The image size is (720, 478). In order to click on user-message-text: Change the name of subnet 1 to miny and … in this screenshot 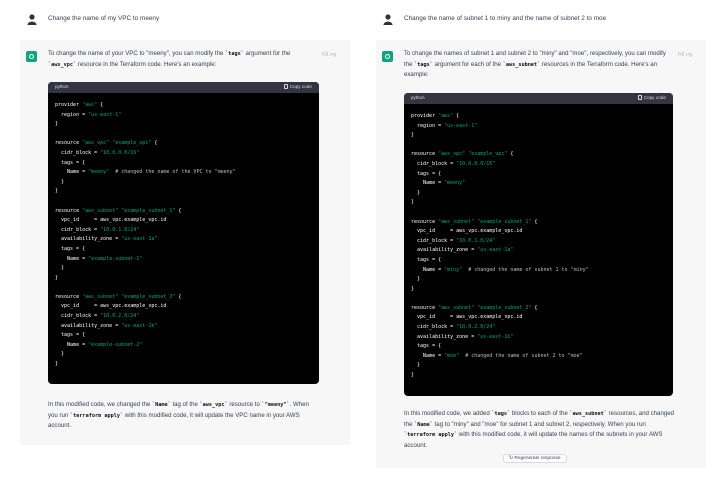, I will do `click(505, 18)`.